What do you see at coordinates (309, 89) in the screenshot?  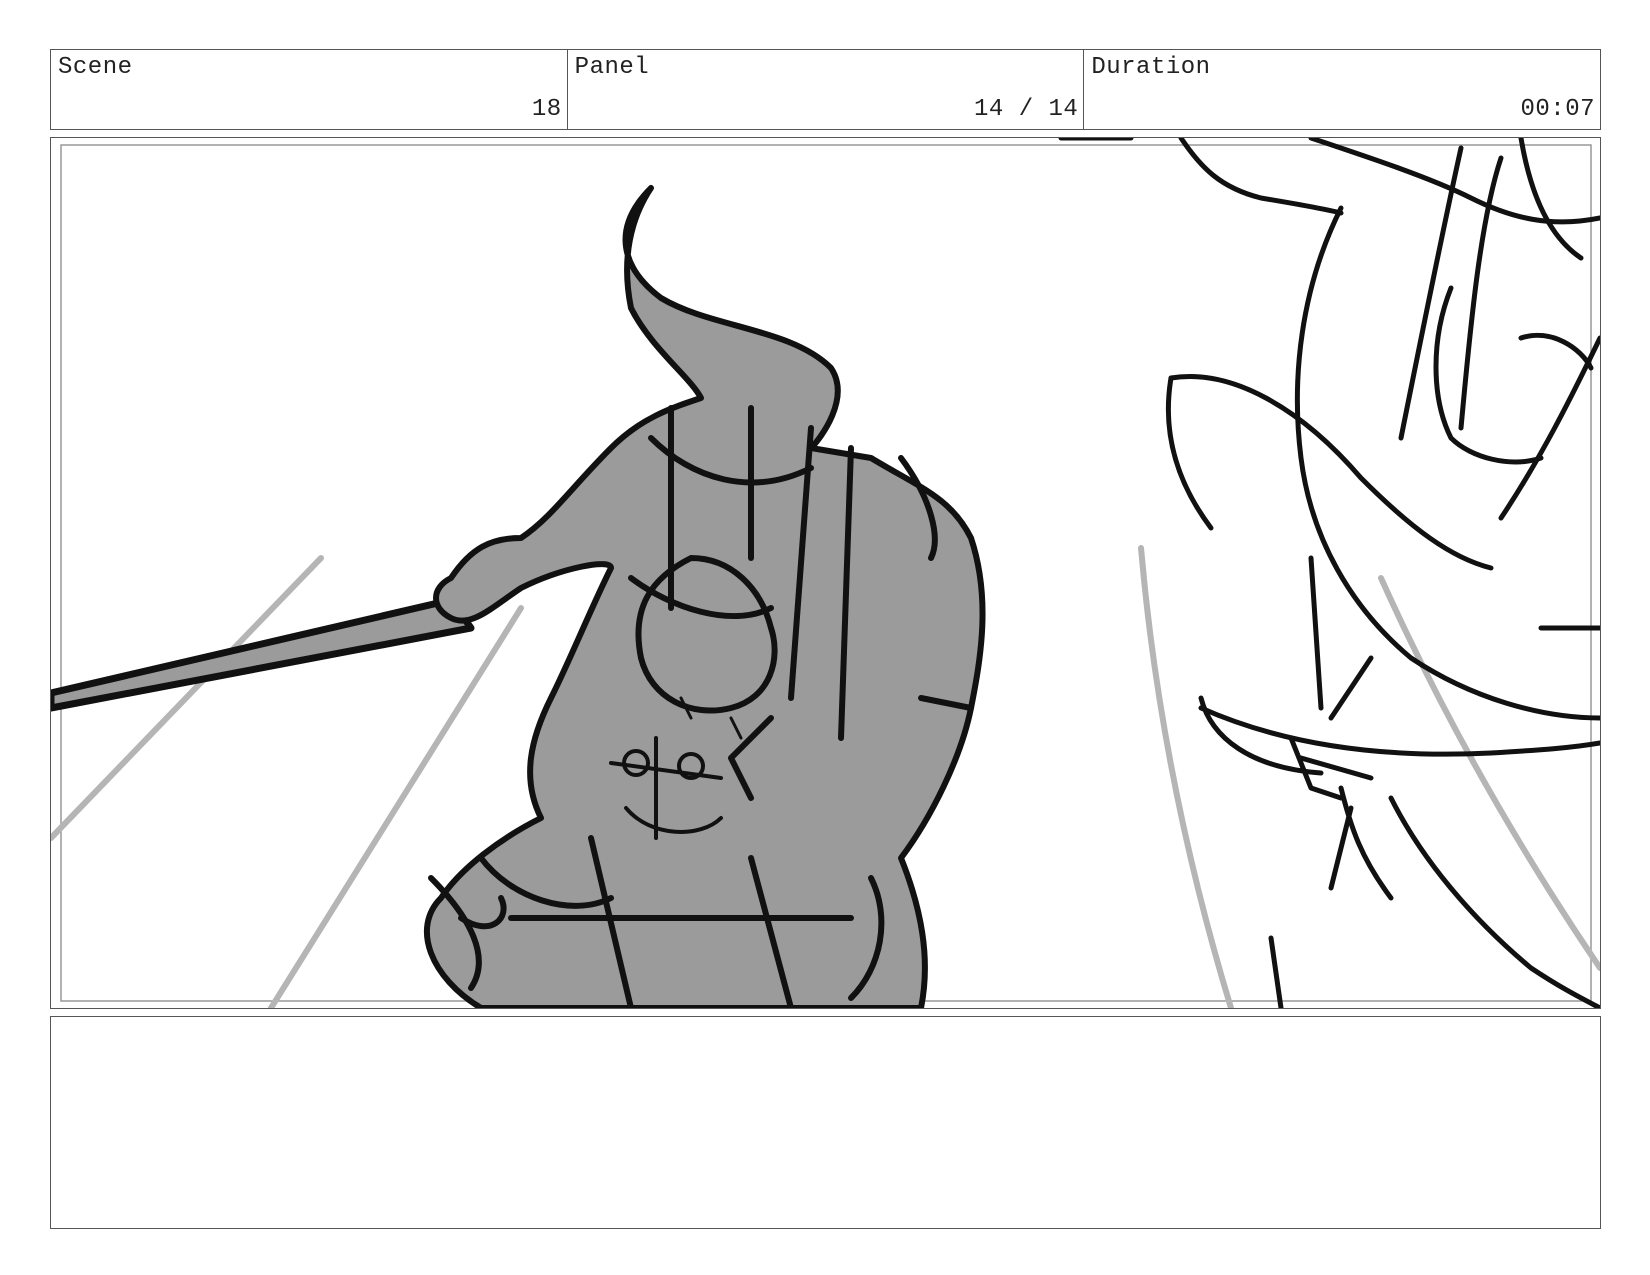 I see `scene-cell: Scene 18` at bounding box center [309, 89].